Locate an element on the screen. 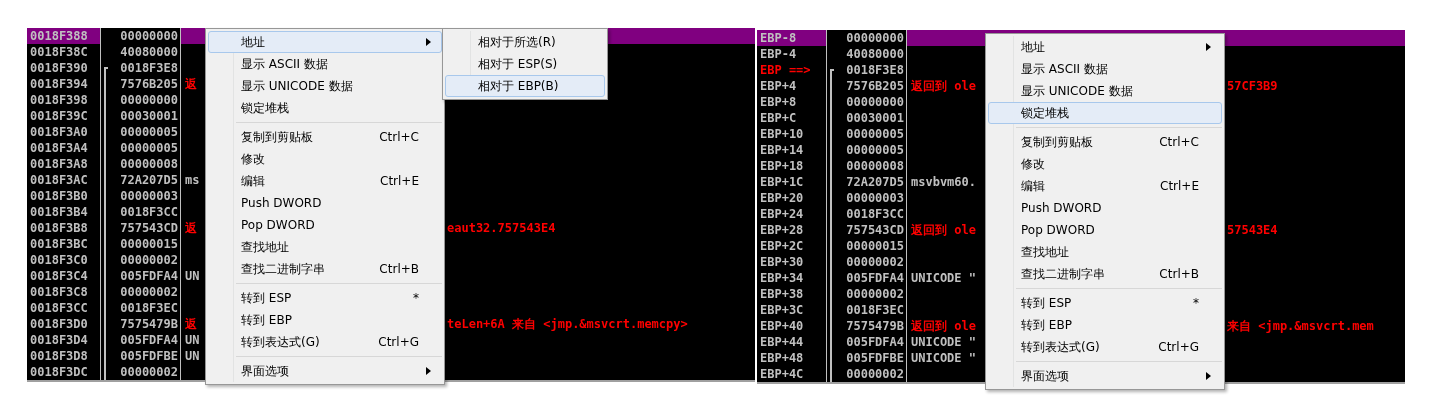 Image resolution: width=1433 pixels, height=414 pixels. comment-text: ms is located at coordinates (192, 180).